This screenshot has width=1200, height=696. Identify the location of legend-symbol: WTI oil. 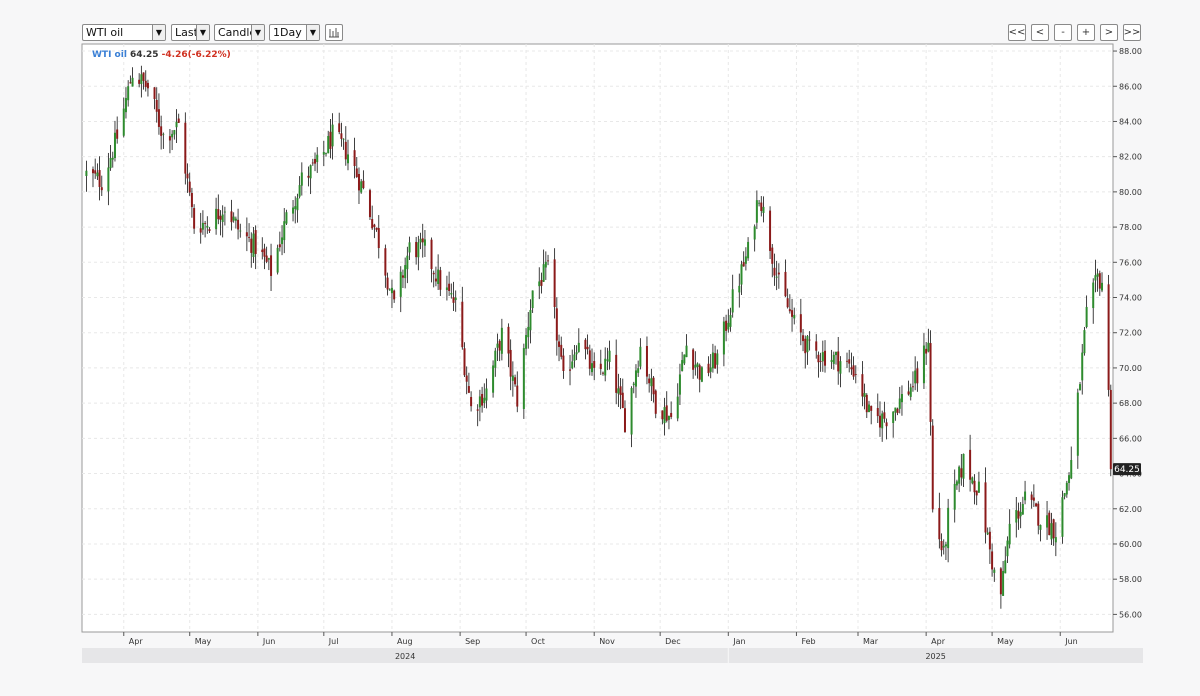
(109, 55).